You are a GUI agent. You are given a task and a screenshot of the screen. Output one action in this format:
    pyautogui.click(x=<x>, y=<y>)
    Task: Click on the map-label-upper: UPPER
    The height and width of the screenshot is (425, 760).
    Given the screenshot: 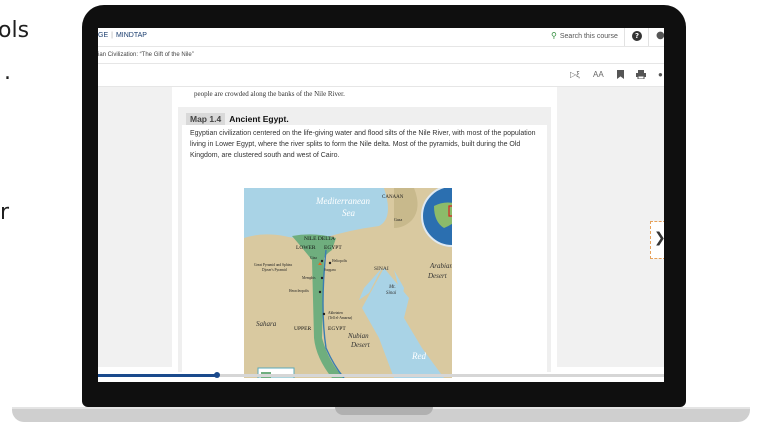 What is the action you would take?
    pyautogui.click(x=302, y=329)
    